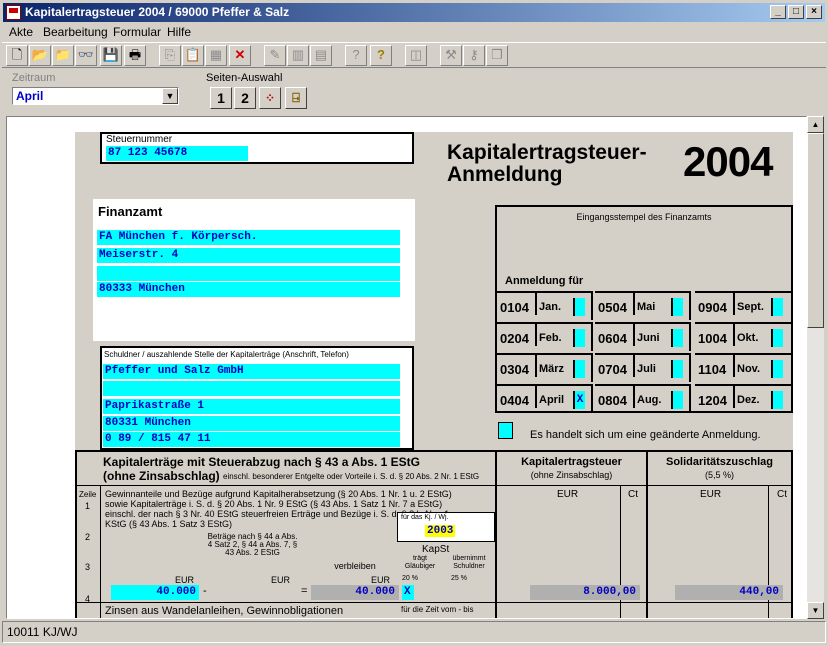 Image resolution: width=828 pixels, height=646 pixels. I want to click on row4-minus: -, so click(205, 591).